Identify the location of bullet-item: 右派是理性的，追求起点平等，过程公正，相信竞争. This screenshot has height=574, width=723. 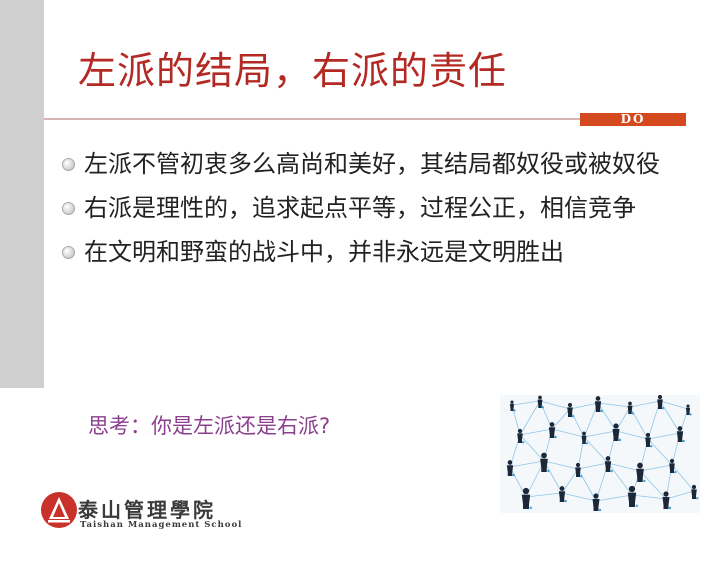
(372, 208).